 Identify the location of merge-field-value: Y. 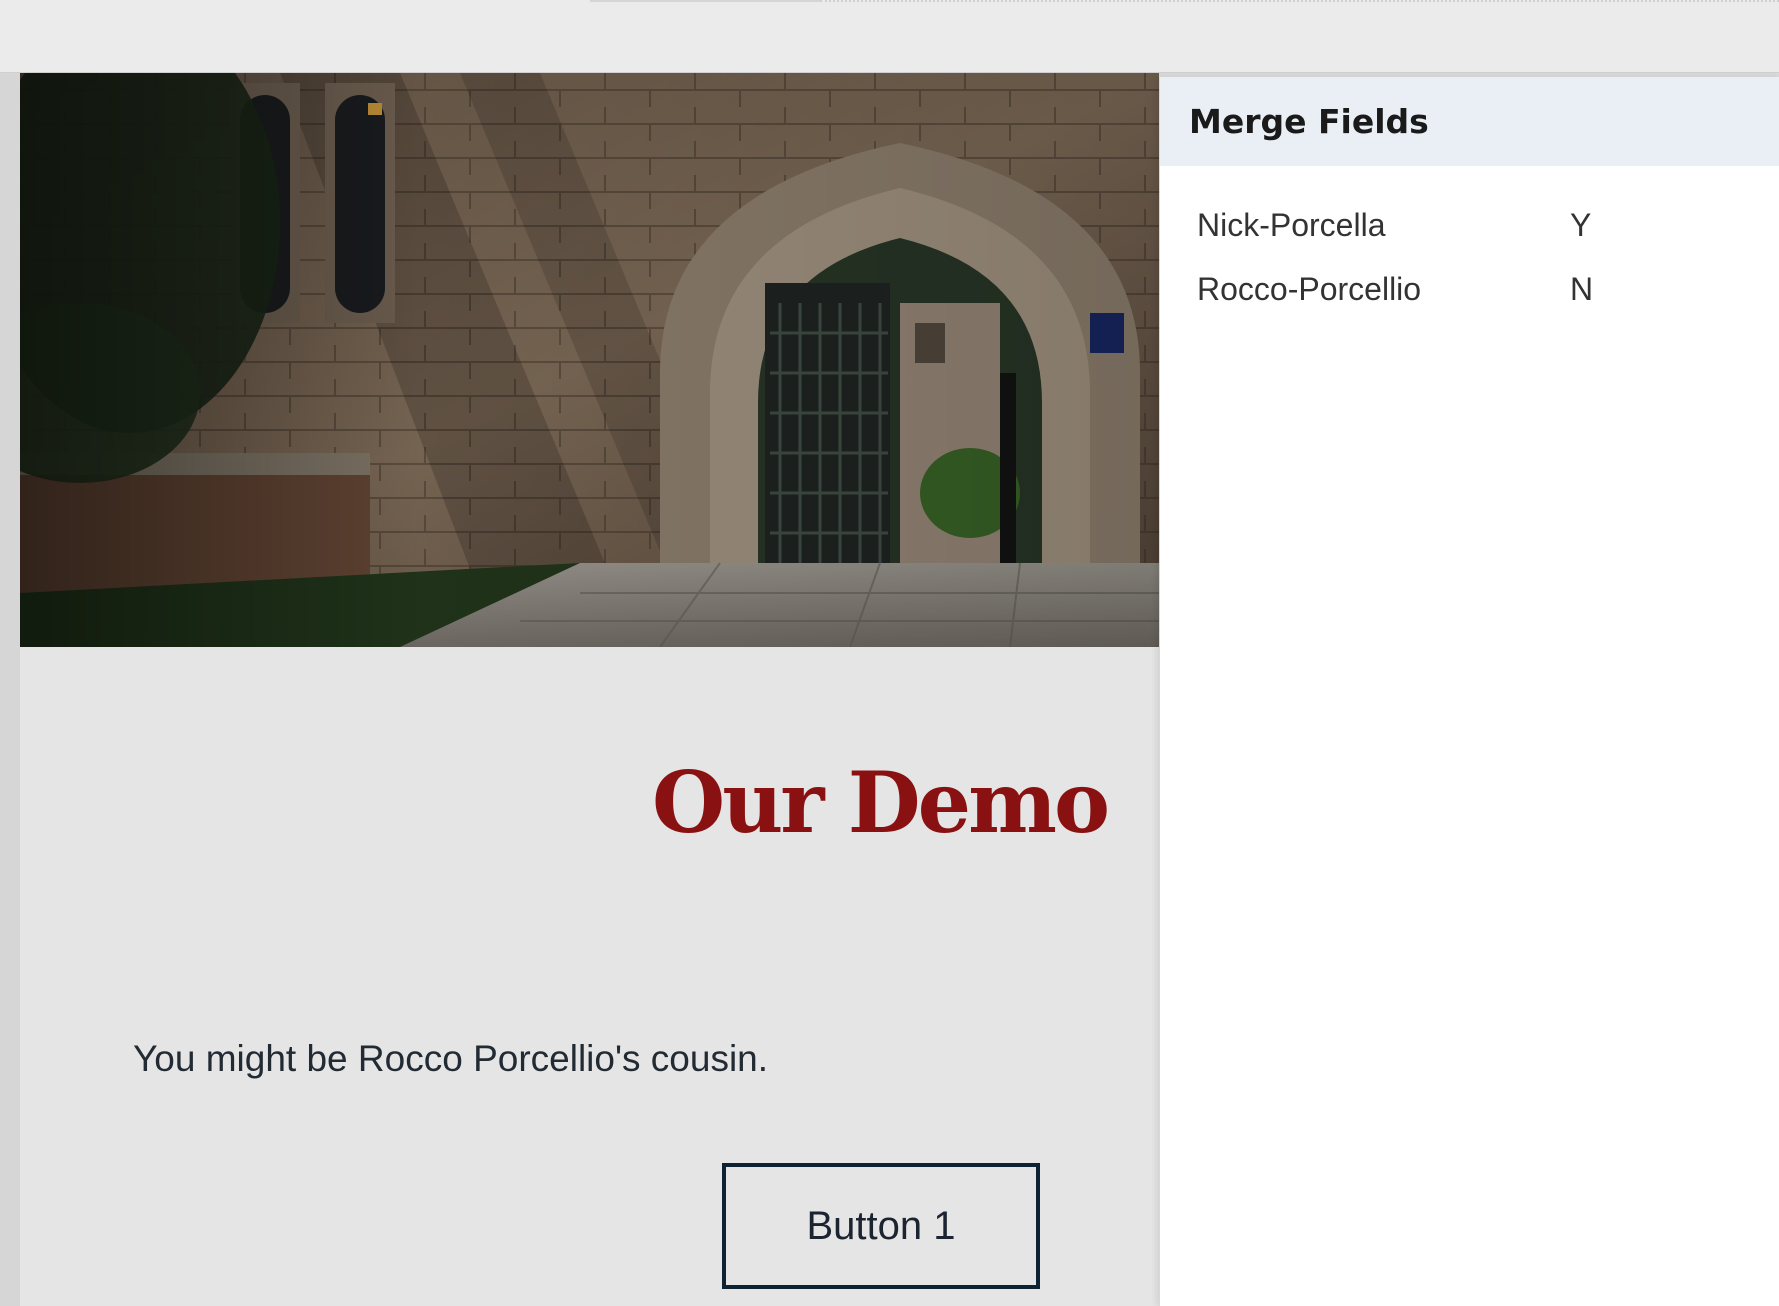
(1581, 224).